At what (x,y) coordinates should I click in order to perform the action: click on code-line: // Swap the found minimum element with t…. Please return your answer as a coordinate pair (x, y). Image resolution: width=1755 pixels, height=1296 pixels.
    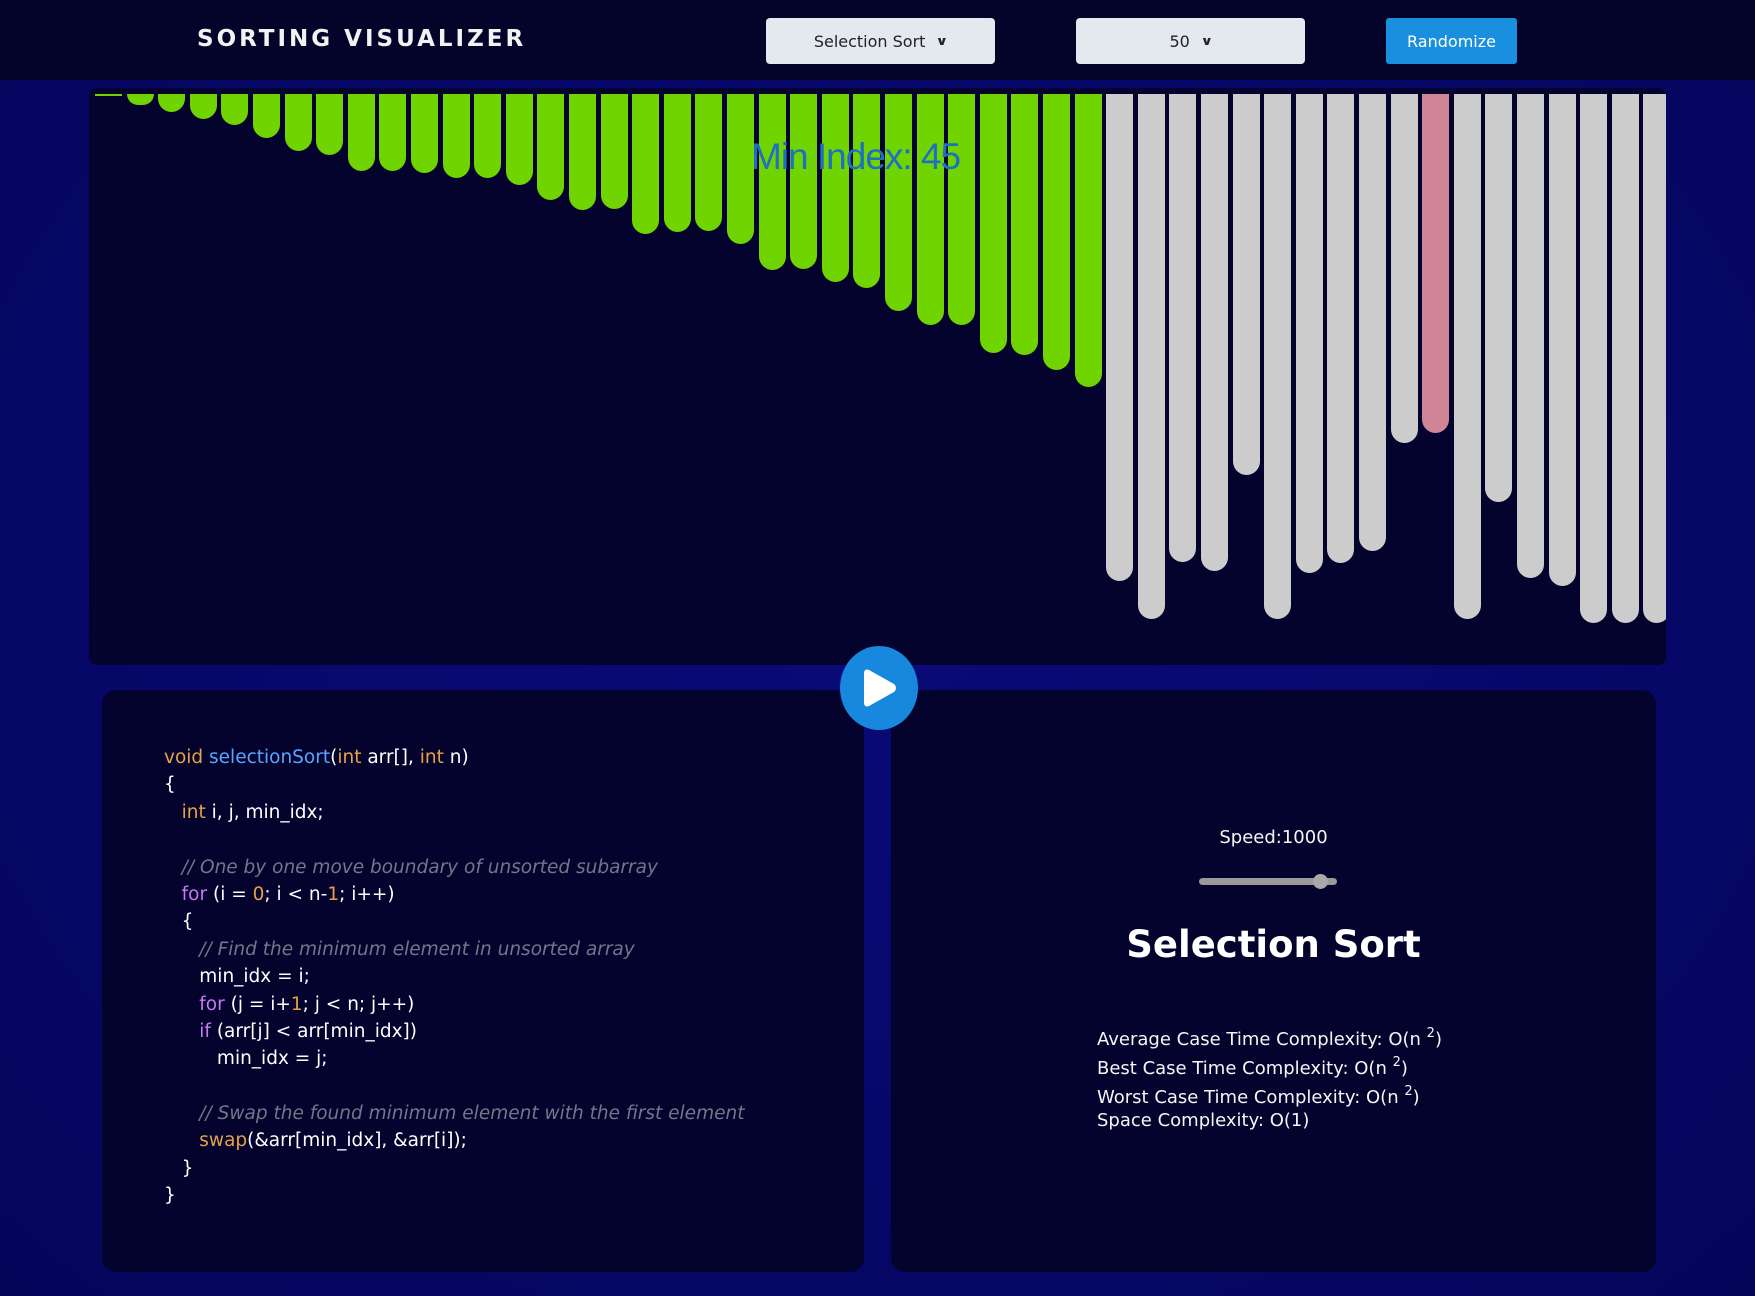
    Looking at the image, I should click on (472, 1114).